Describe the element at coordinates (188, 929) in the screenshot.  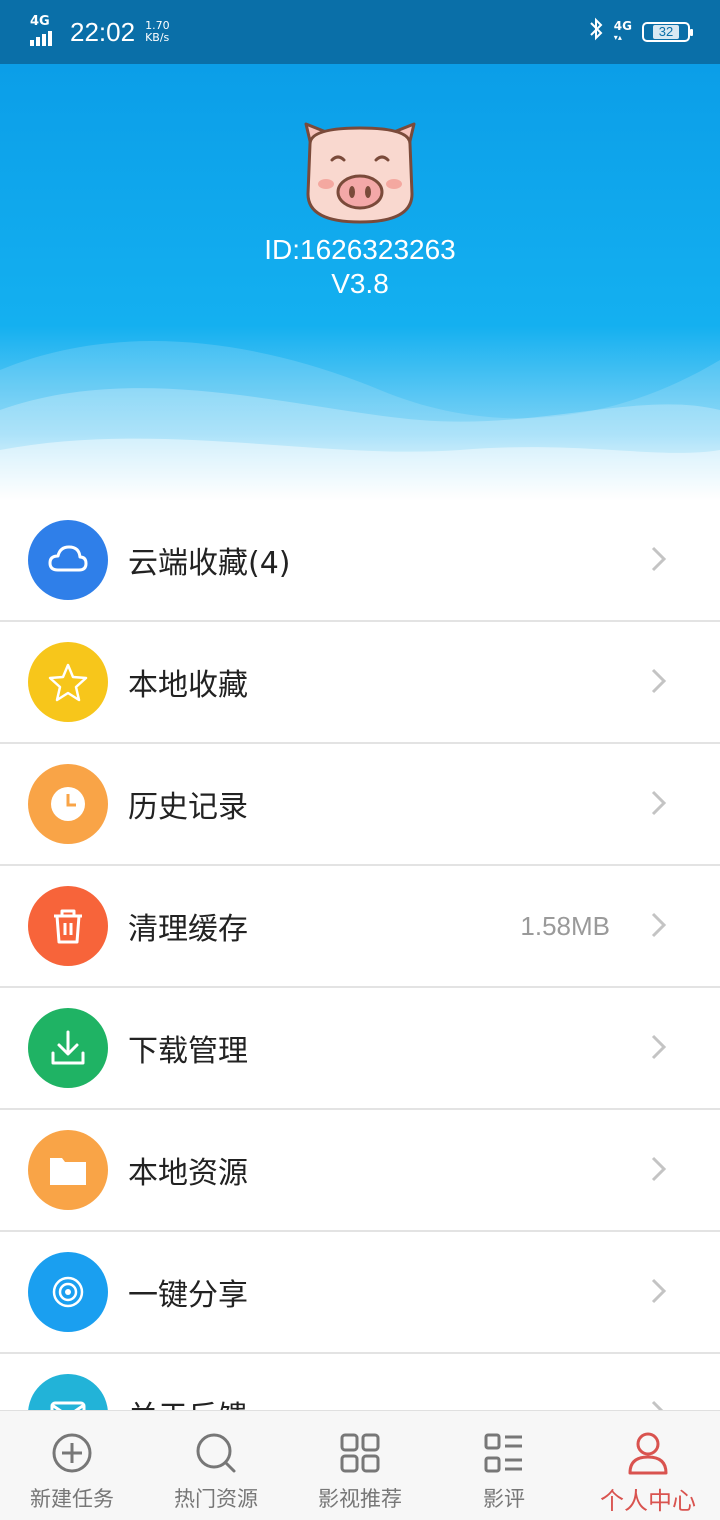
I see `menu-label: 清理缓存` at that location.